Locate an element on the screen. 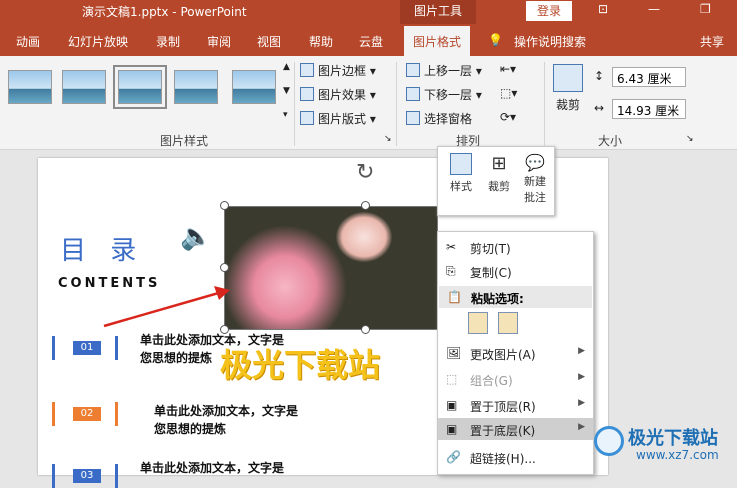  menu-item-bring-to-front: ▣ 置于顶层(R) ▶ is located at coordinates (515, 405).